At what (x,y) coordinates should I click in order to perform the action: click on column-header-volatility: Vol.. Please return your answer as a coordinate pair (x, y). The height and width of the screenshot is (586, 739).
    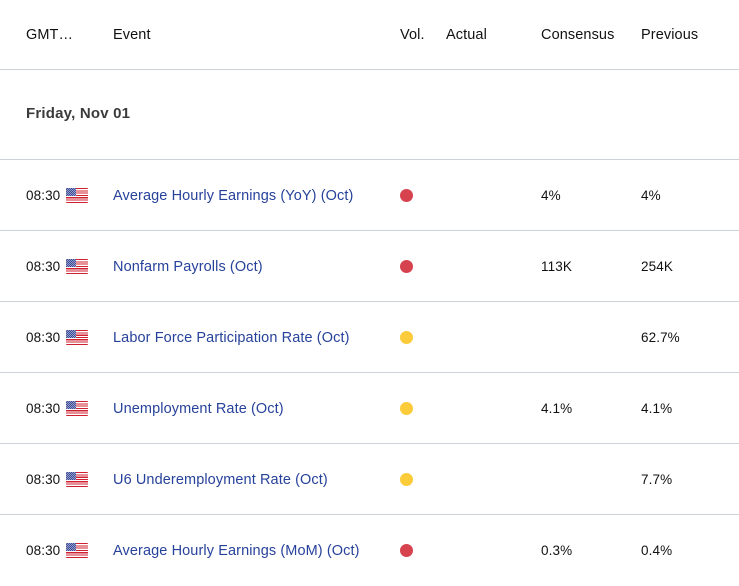
    Looking at the image, I should click on (412, 35).